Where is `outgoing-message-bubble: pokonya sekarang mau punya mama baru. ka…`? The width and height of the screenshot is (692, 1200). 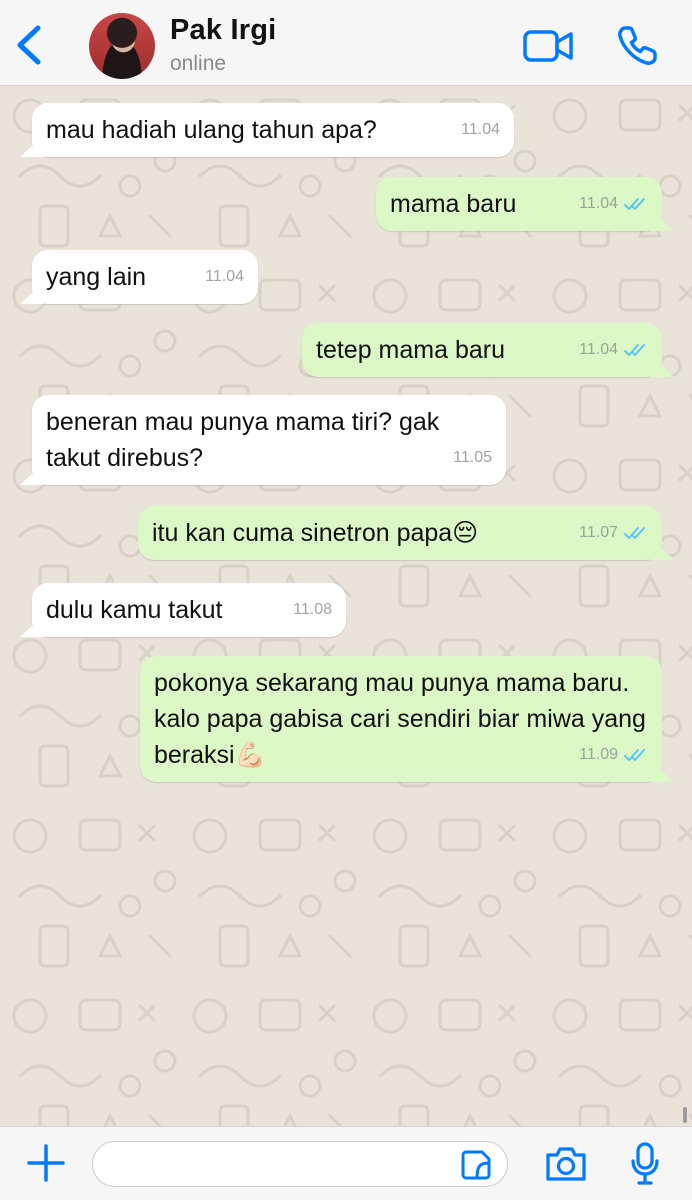 outgoing-message-bubble: pokonya sekarang mau punya mama baru. ka… is located at coordinates (401, 719).